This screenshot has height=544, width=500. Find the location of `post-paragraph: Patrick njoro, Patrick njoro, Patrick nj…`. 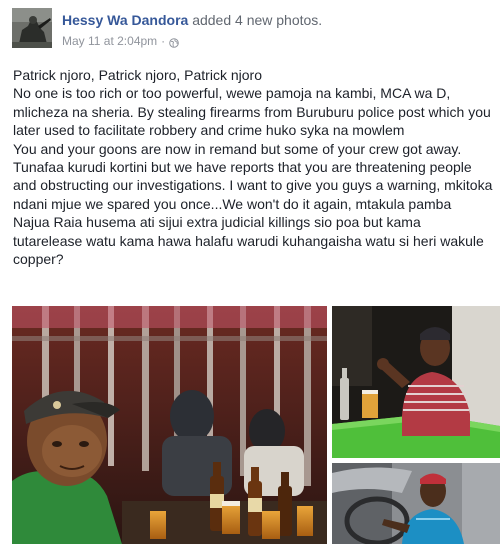

post-paragraph: Patrick njoro, Patrick njoro, Patrick nj… is located at coordinates (137, 75).